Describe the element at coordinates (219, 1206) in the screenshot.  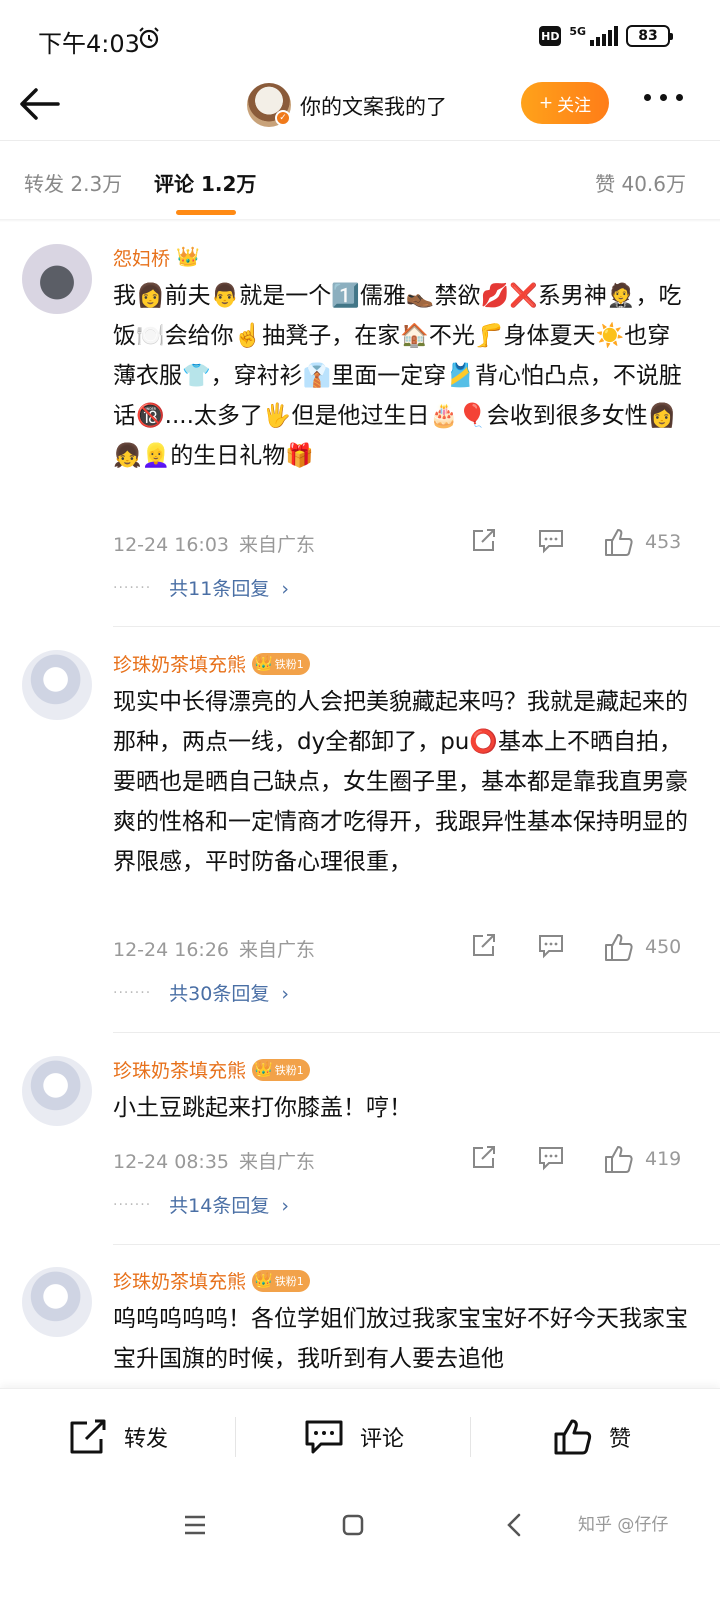
I see `replies-label: 共14条回复` at that location.